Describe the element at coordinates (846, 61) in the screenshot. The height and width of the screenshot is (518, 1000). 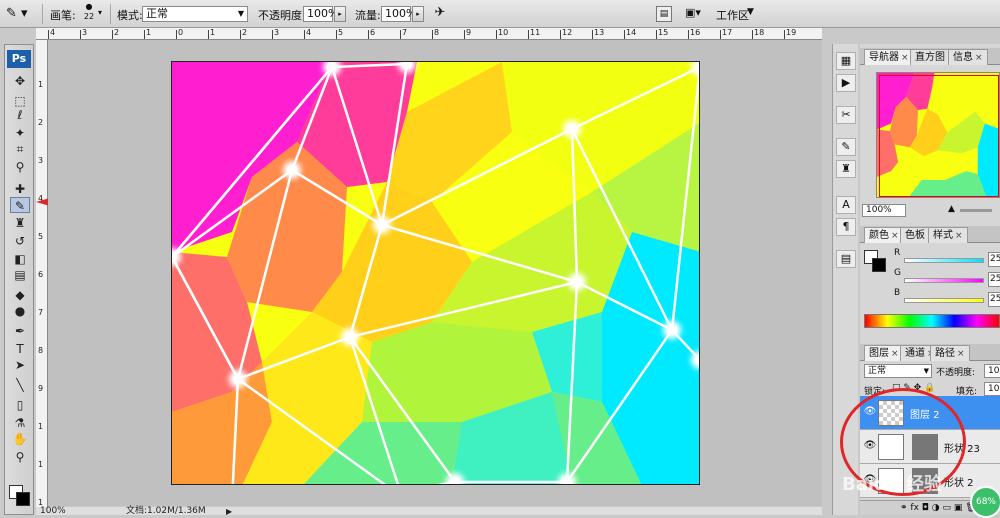
I see `history-icon: ▦` at that location.